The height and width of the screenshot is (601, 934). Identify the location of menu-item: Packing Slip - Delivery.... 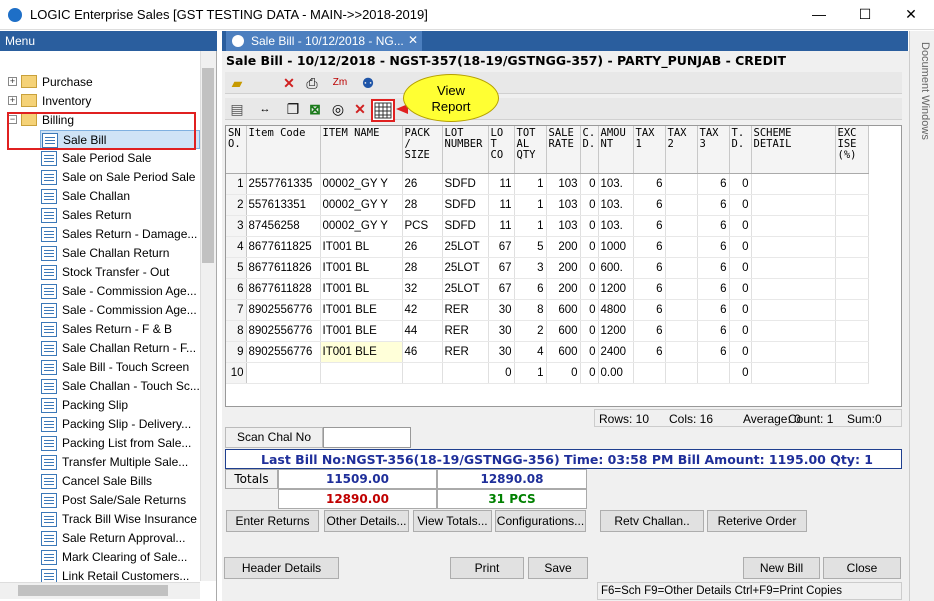
(120, 424).